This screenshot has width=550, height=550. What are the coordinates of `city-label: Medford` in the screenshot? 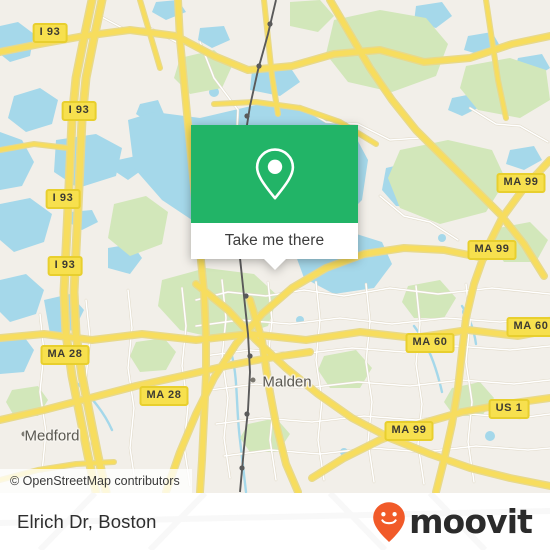 It's located at (52, 436).